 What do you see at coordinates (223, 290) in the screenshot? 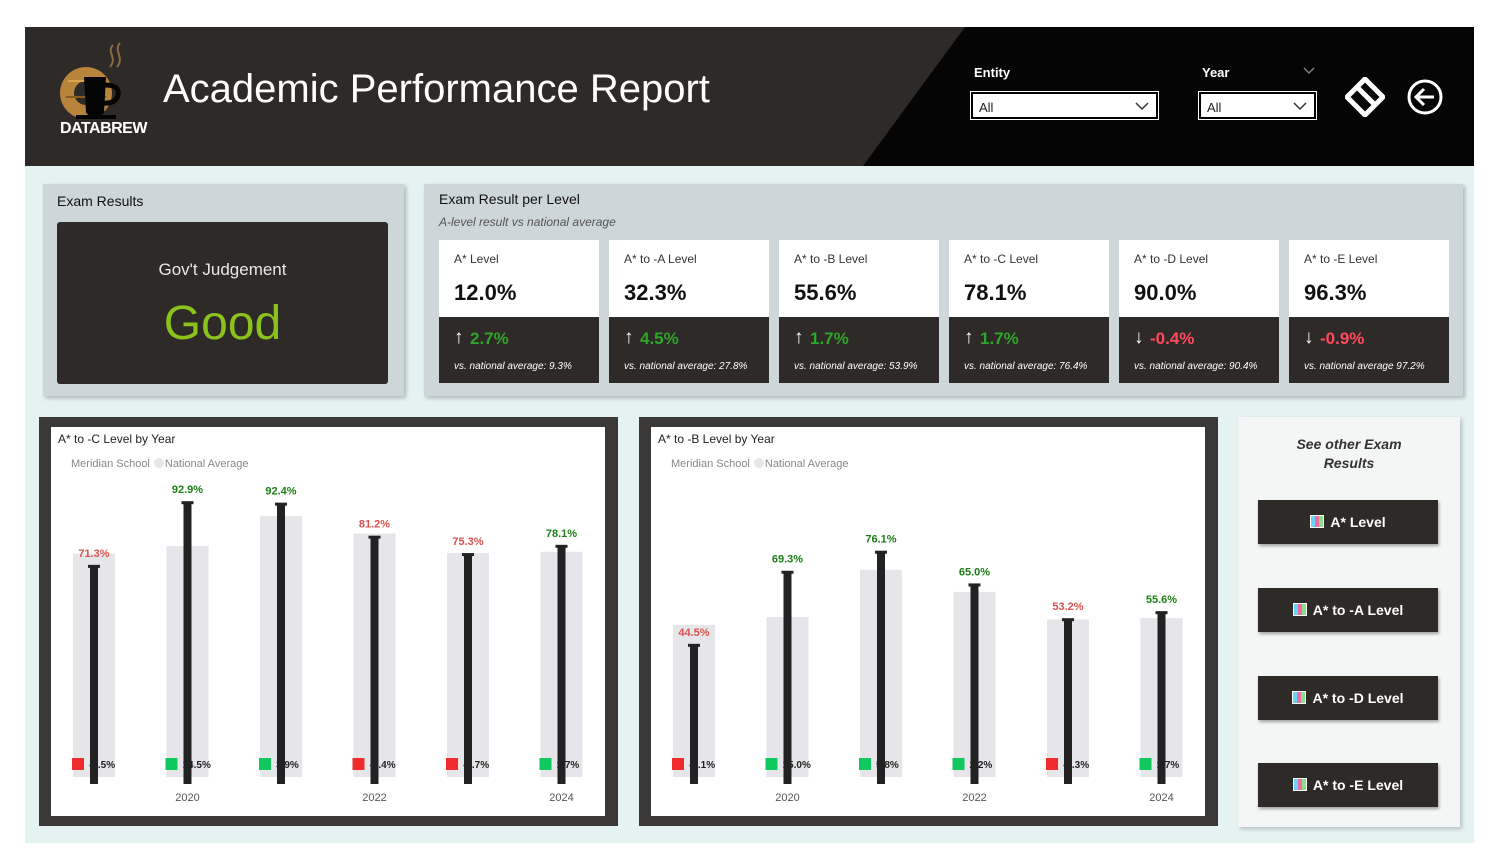
I see `exam-results-panel: Exam Results Gov't Judgement Good` at bounding box center [223, 290].